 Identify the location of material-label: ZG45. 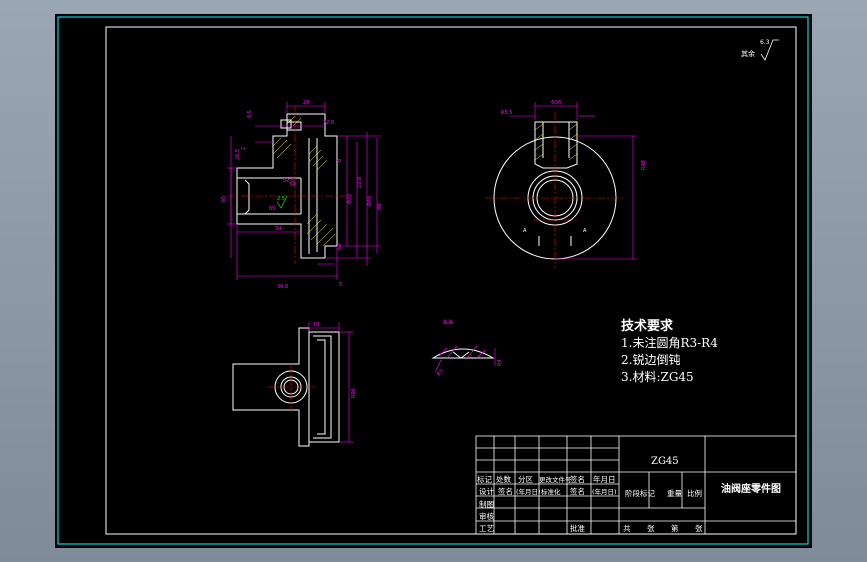
(665, 461).